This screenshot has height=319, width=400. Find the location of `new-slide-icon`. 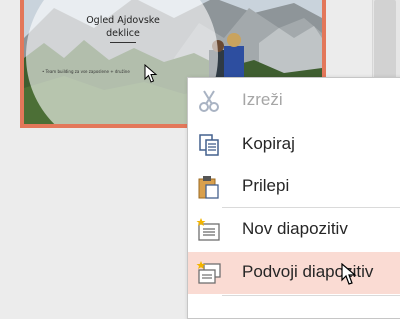

new-slide-icon is located at coordinates (208, 229).